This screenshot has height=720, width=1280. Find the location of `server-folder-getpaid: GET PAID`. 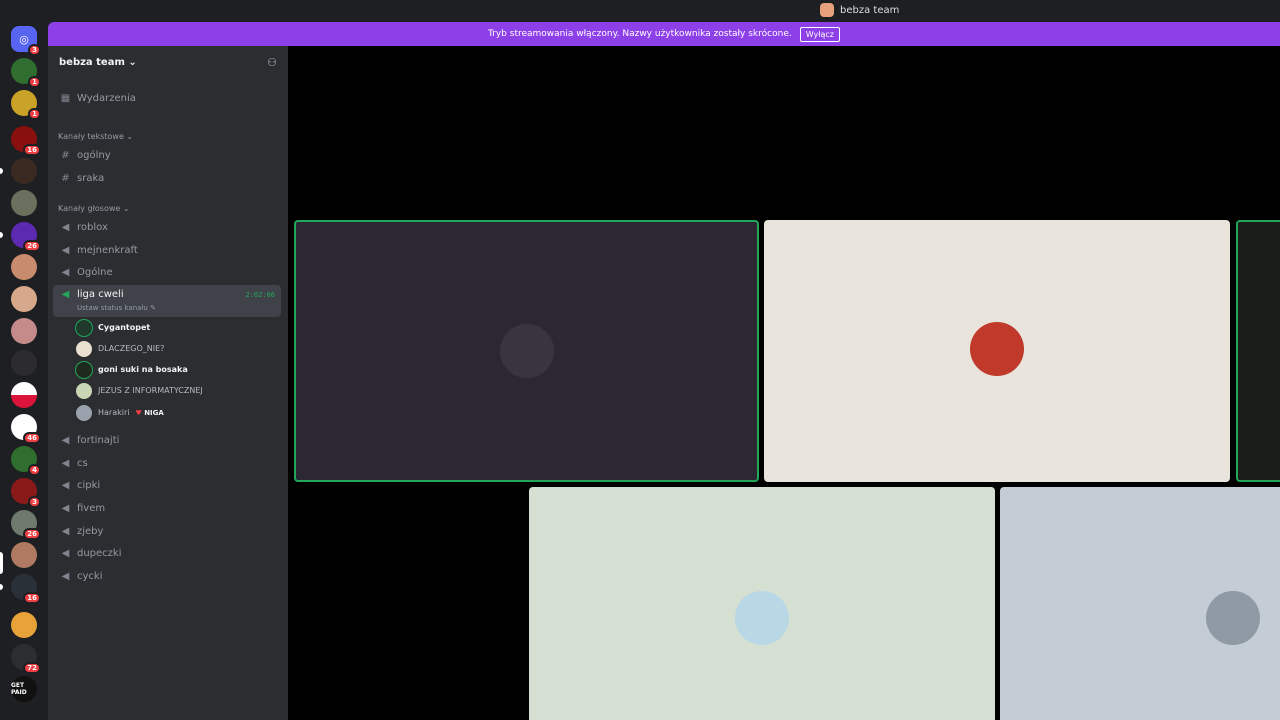

server-folder-getpaid: GET PAID is located at coordinates (24, 689).